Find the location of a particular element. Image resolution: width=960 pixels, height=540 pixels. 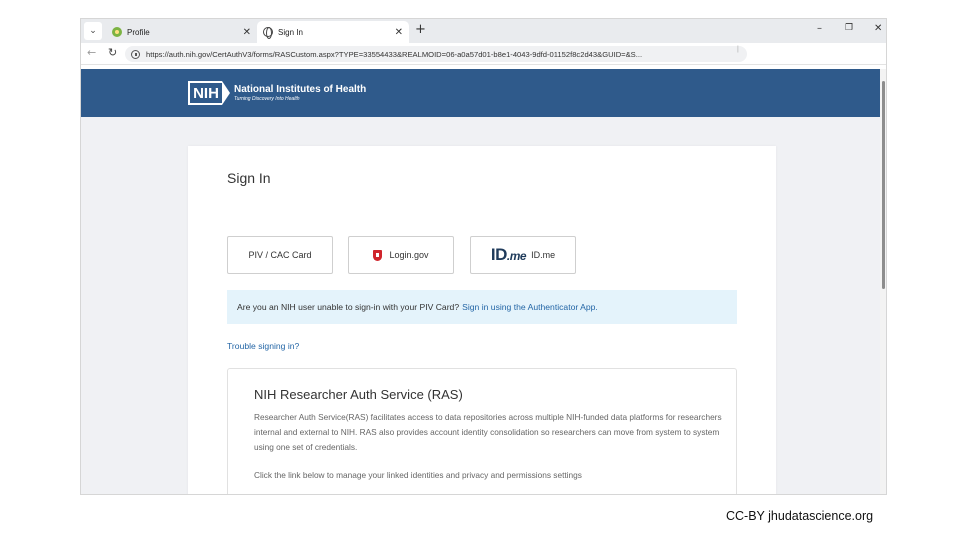

ras-title: NIH Researcher Auth Service (RAS) is located at coordinates (358, 394).